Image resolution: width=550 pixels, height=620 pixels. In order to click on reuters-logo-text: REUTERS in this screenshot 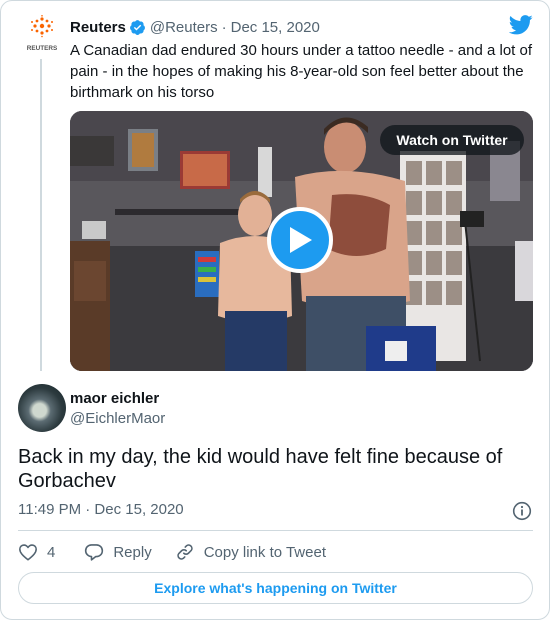, I will do `click(42, 48)`.